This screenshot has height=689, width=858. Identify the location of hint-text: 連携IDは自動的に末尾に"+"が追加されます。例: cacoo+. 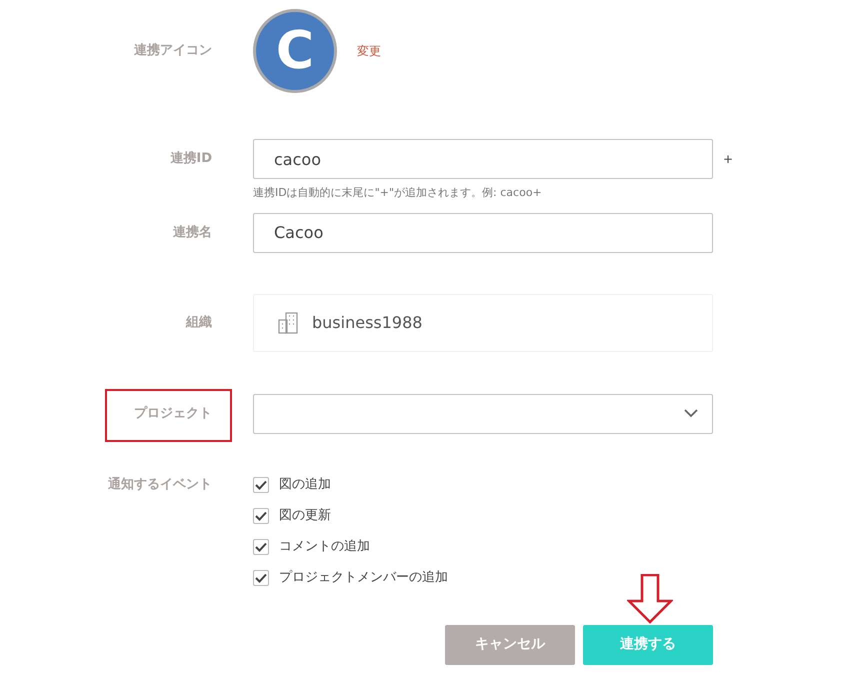
(398, 193).